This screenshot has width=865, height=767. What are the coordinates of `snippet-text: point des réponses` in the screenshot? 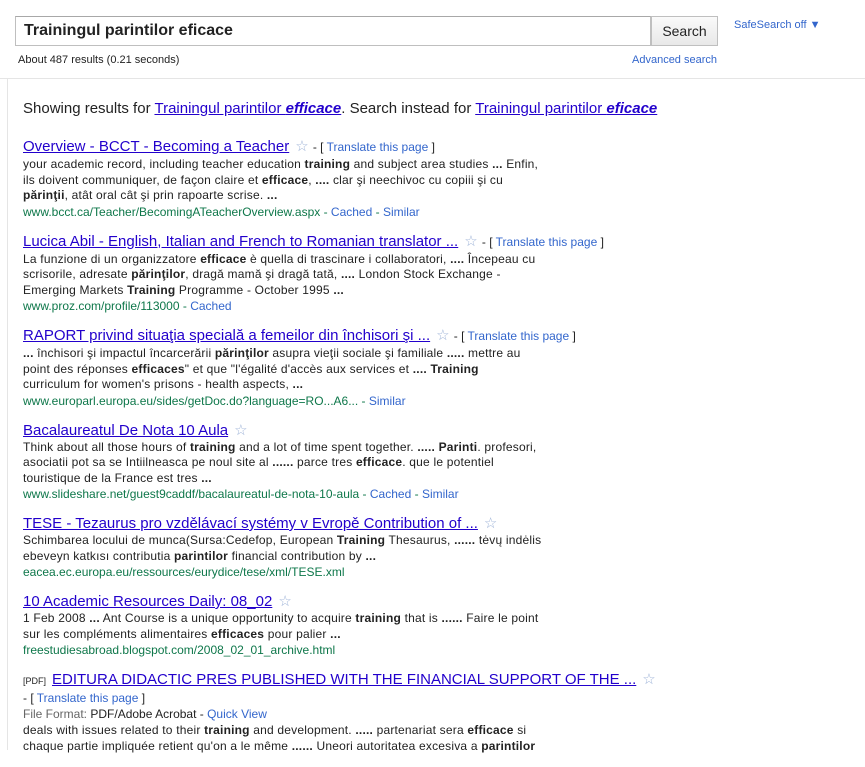 It's located at (77, 368).